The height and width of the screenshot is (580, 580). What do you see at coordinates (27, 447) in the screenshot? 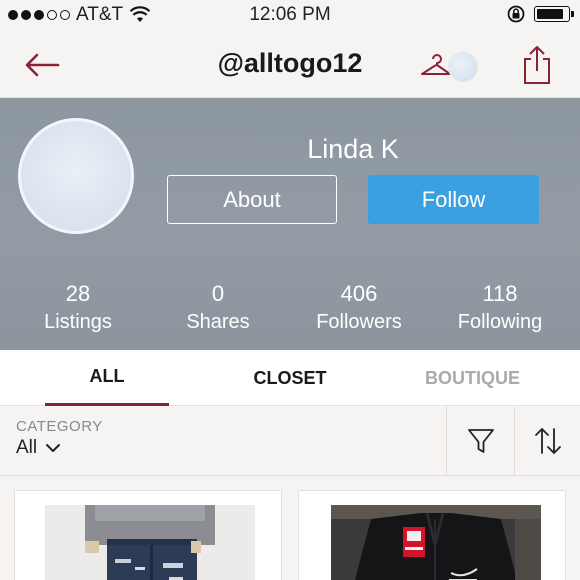
I see `category-value: All` at bounding box center [27, 447].